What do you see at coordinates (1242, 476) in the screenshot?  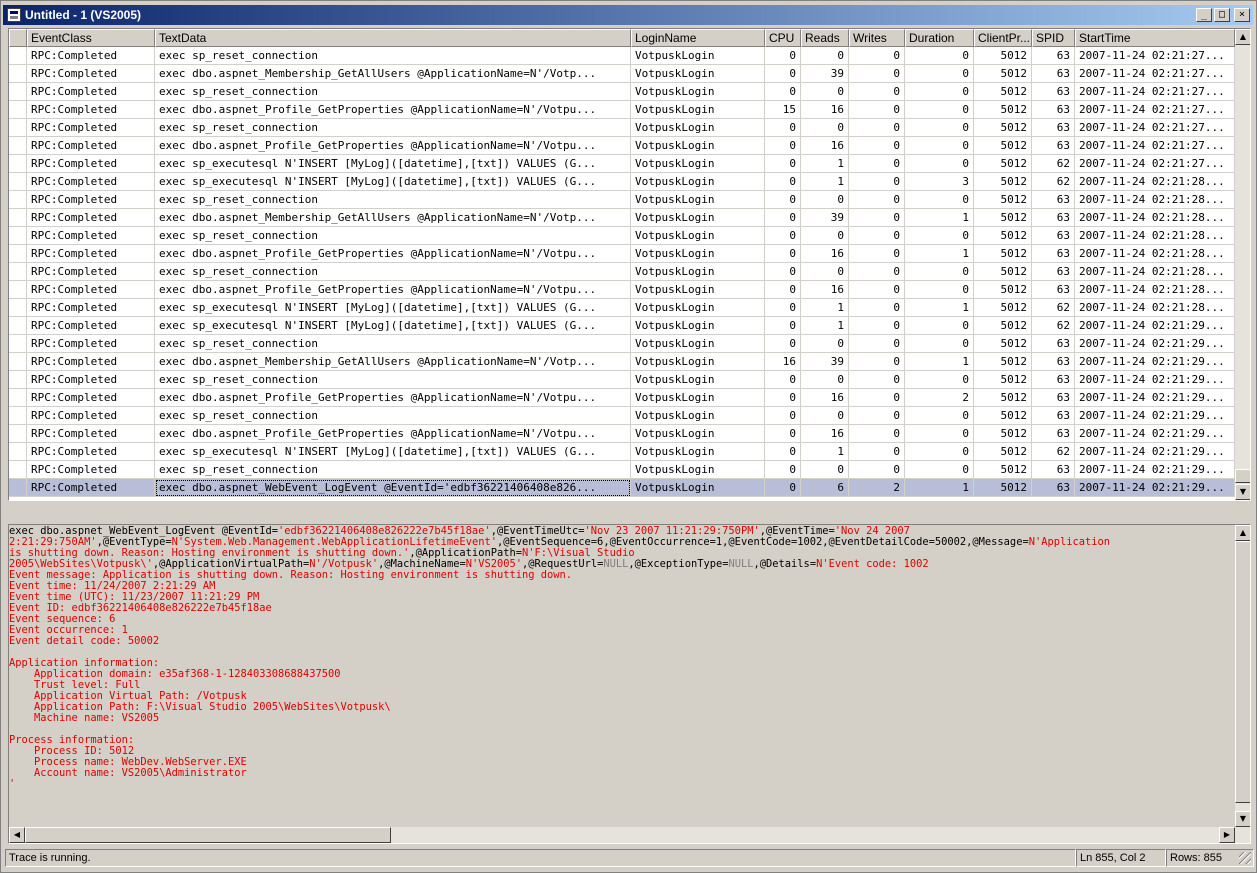 I see `grid-scroll-thumb` at bounding box center [1242, 476].